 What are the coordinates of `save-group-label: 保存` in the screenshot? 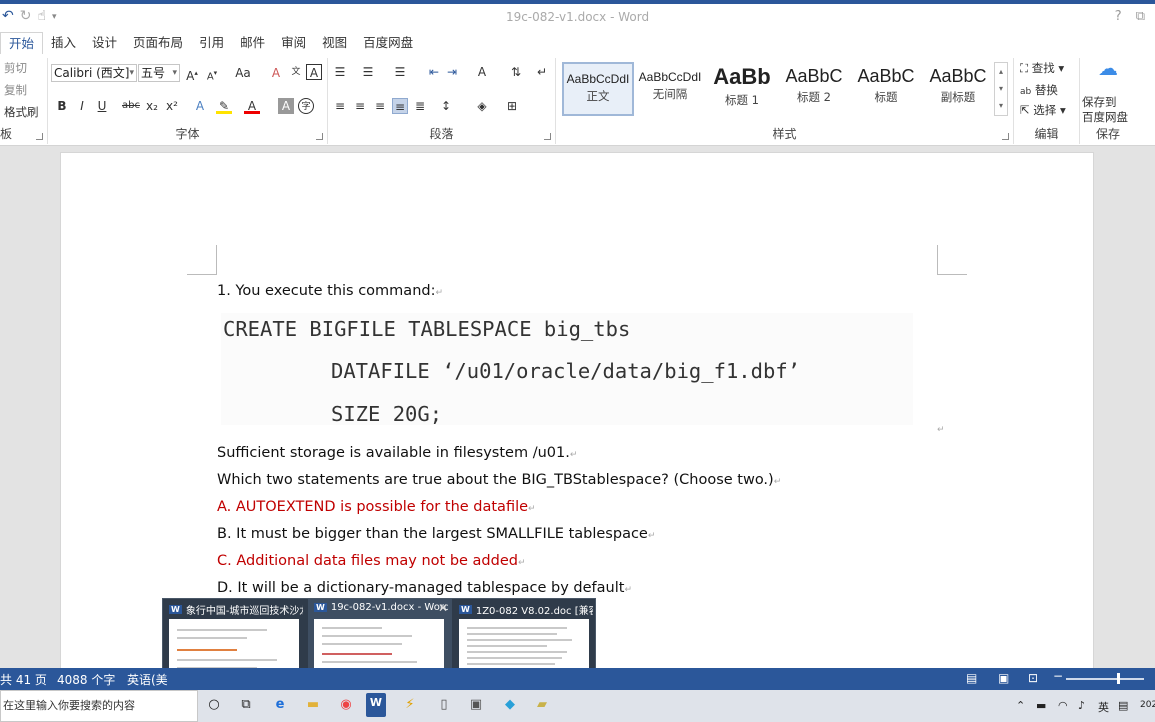 It's located at (1107, 134).